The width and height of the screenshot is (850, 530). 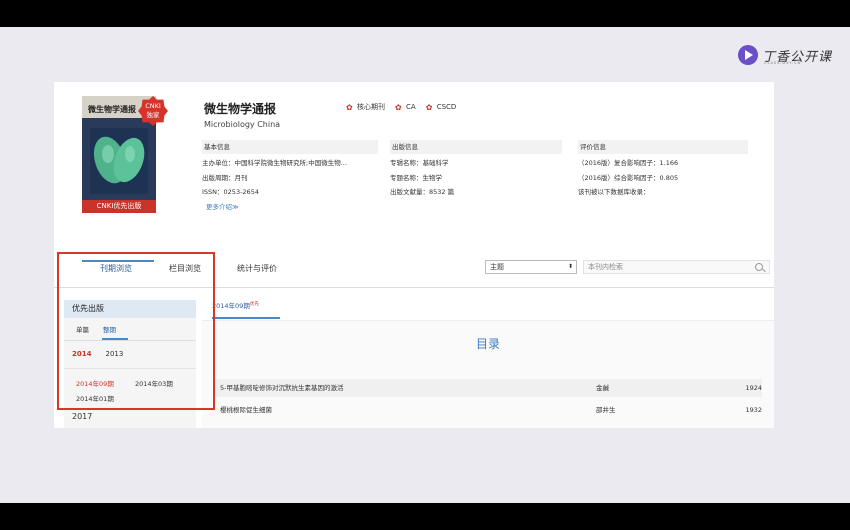 I want to click on year-2017: 2017, so click(x=82, y=416).